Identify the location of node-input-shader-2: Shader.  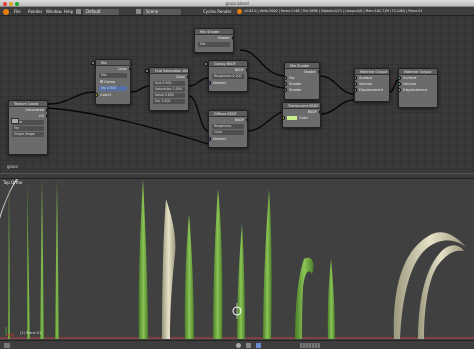
(302, 90).